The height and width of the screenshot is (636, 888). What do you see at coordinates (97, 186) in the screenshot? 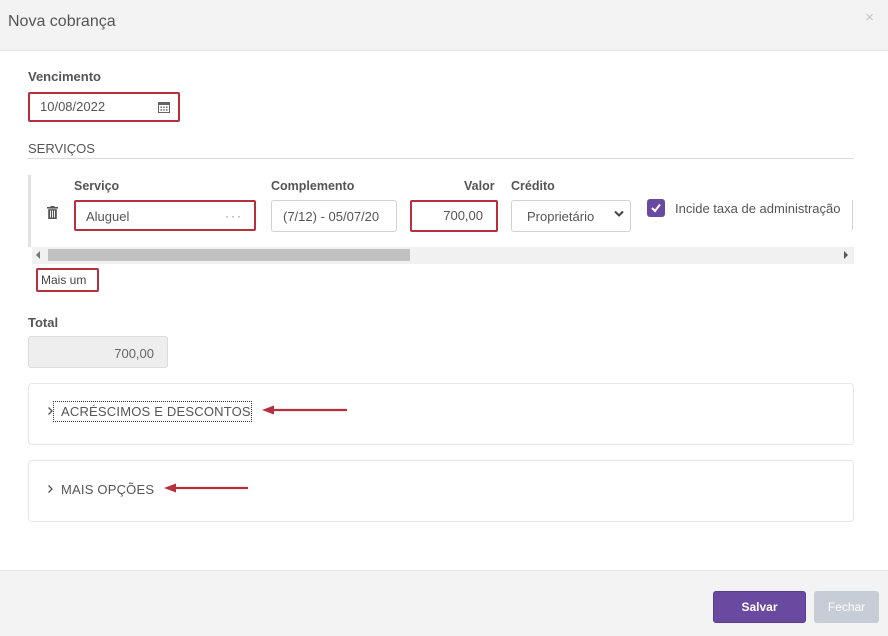
I see `column-header-servico: Serviço` at bounding box center [97, 186].